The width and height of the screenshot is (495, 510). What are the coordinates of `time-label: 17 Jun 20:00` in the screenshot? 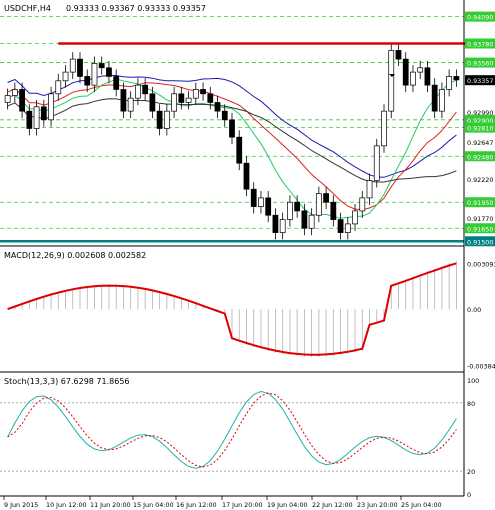 It's located at (242, 505).